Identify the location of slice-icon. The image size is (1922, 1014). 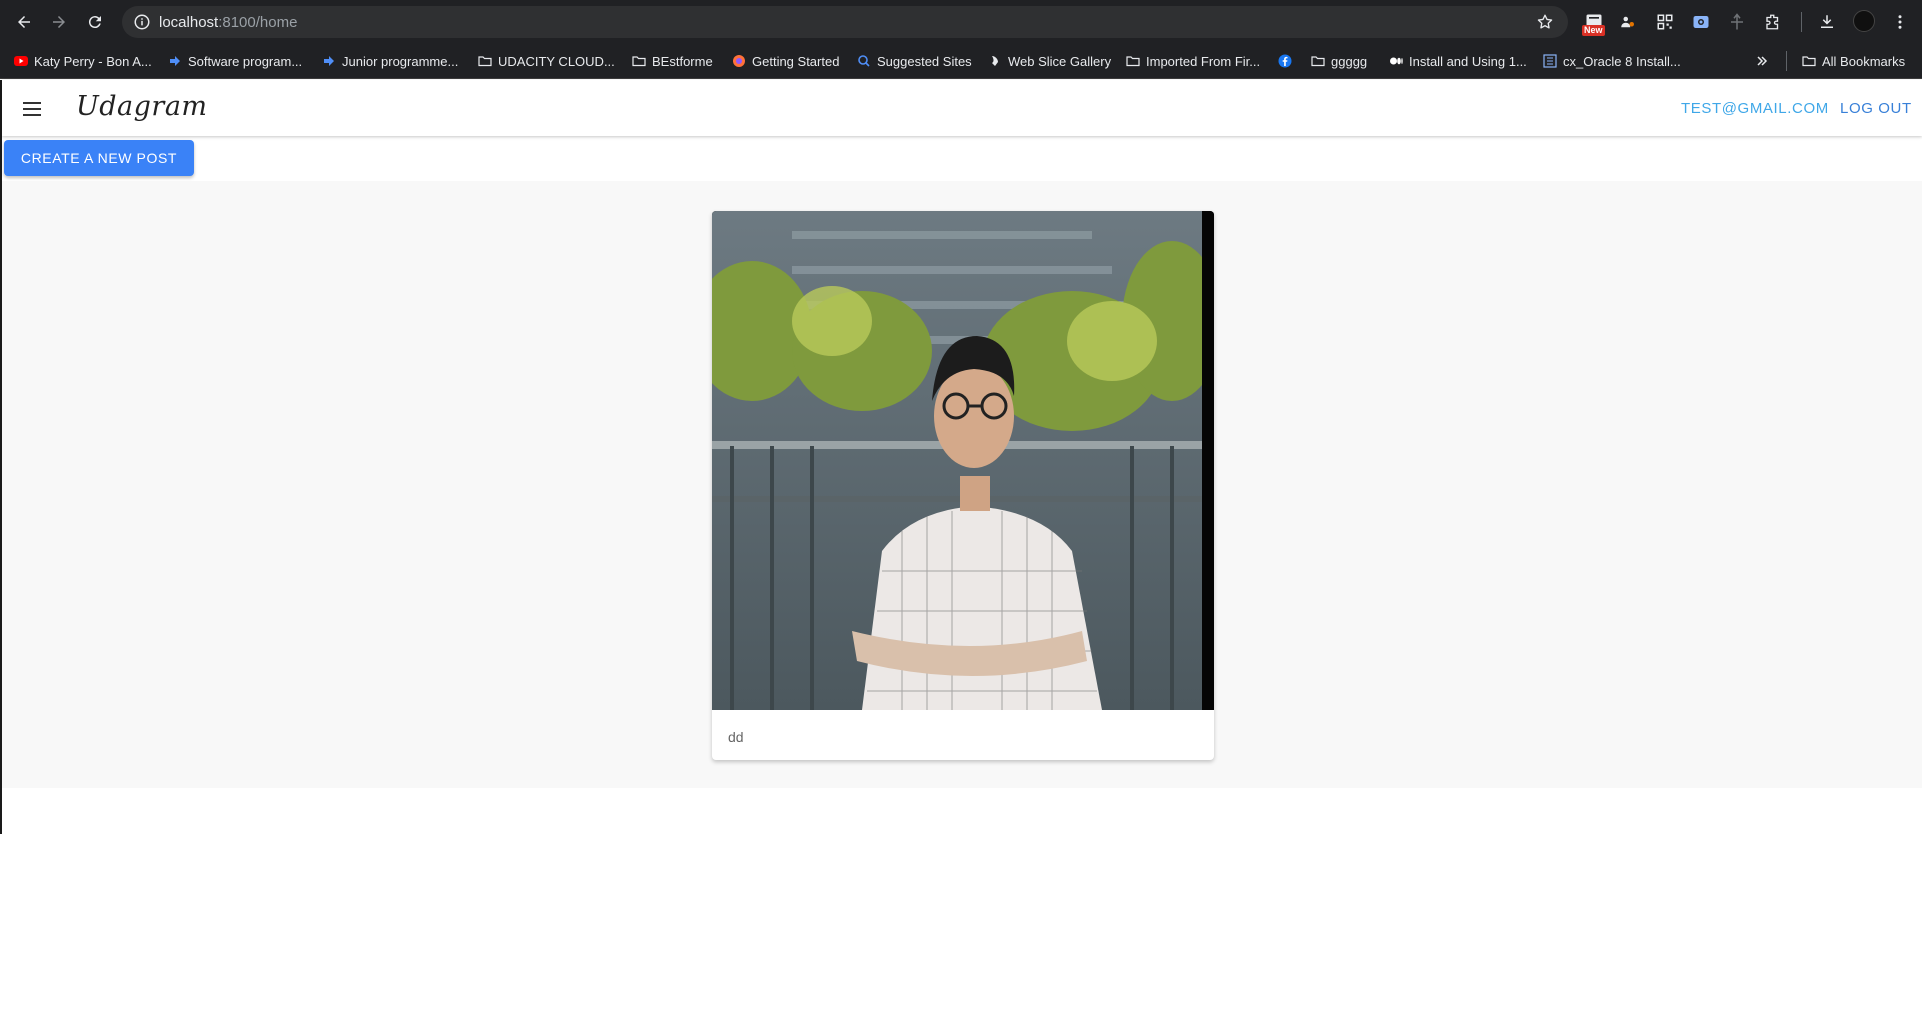
(995, 61).